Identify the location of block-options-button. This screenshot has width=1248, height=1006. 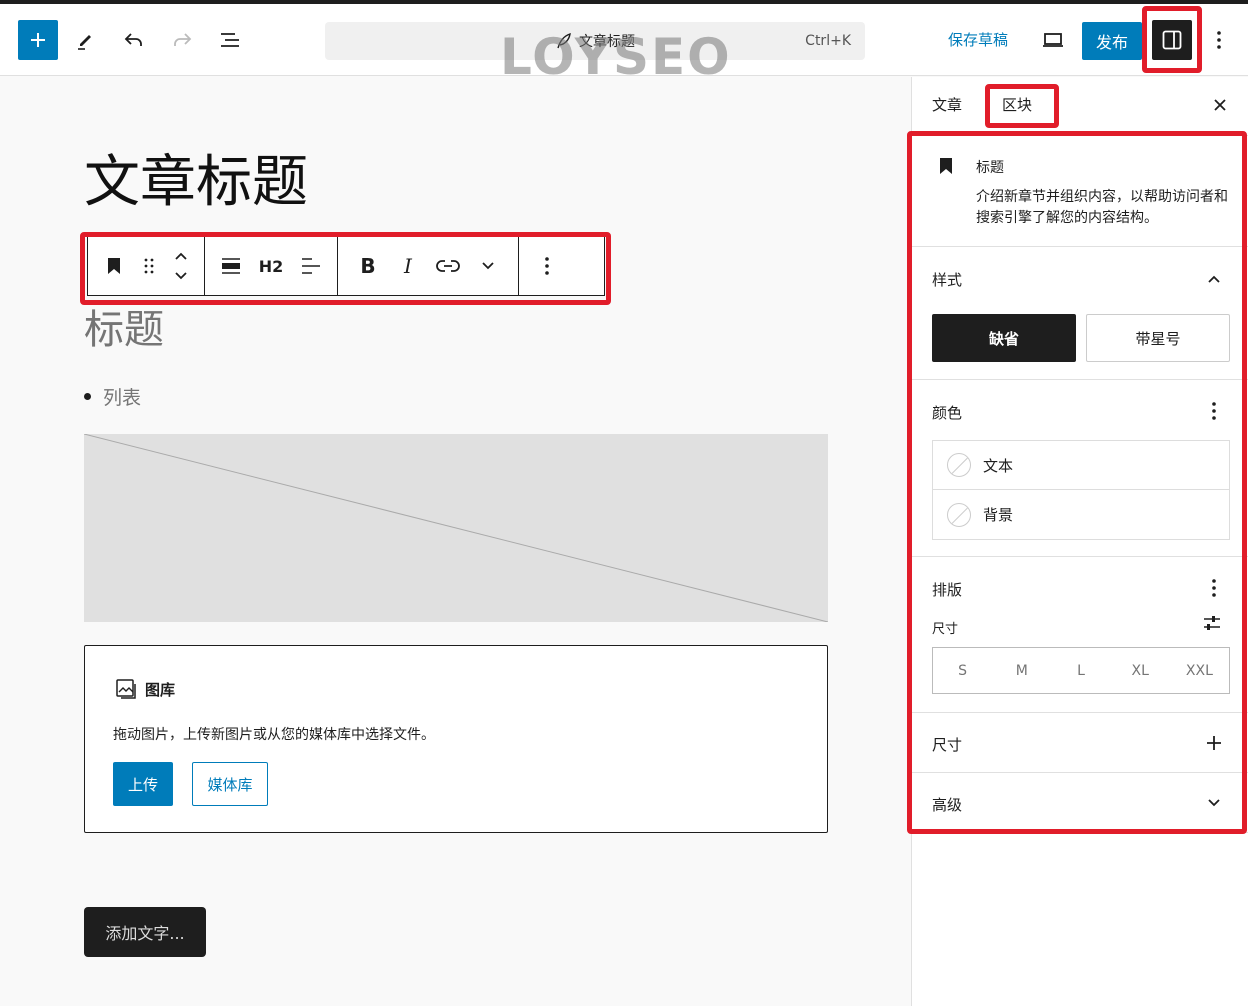
(547, 266).